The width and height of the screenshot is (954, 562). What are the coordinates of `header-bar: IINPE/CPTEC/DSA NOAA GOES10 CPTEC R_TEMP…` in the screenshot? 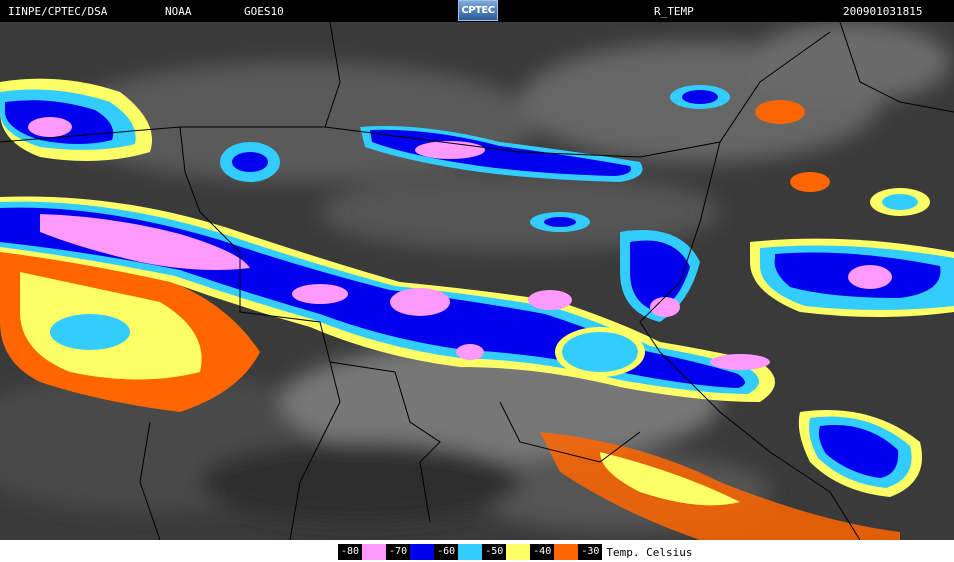 It's located at (477, 11).